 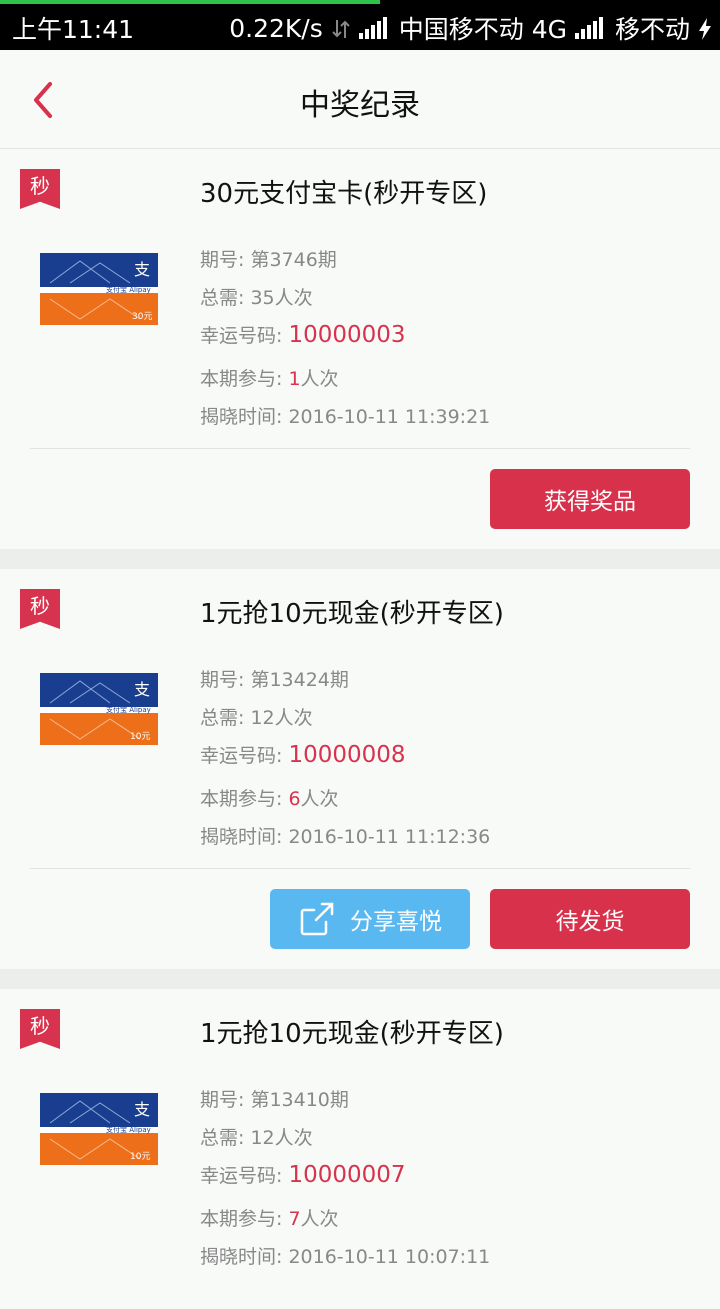 I want to click on reveal-time-line: 揭晓时间: 2016-10-11 11:12:36, so click(x=345, y=837).